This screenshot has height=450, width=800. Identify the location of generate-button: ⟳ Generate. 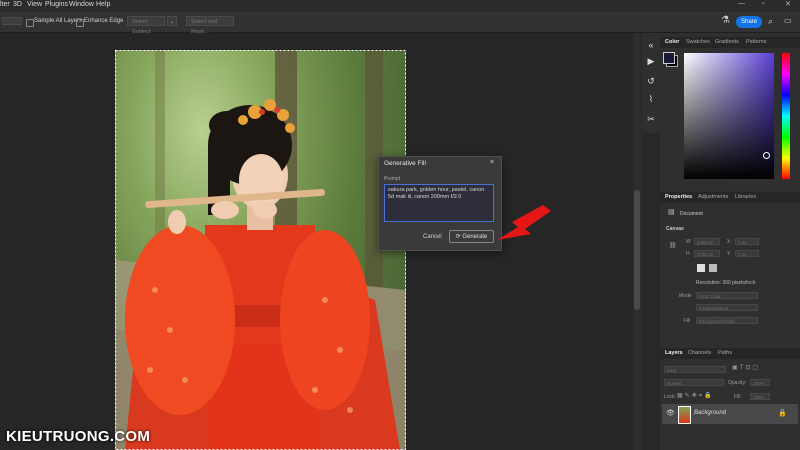
(471, 236).